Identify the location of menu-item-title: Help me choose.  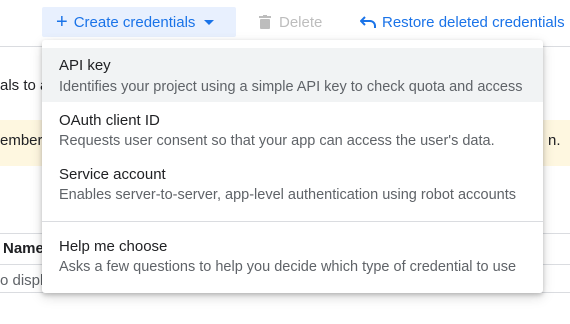
(113, 246).